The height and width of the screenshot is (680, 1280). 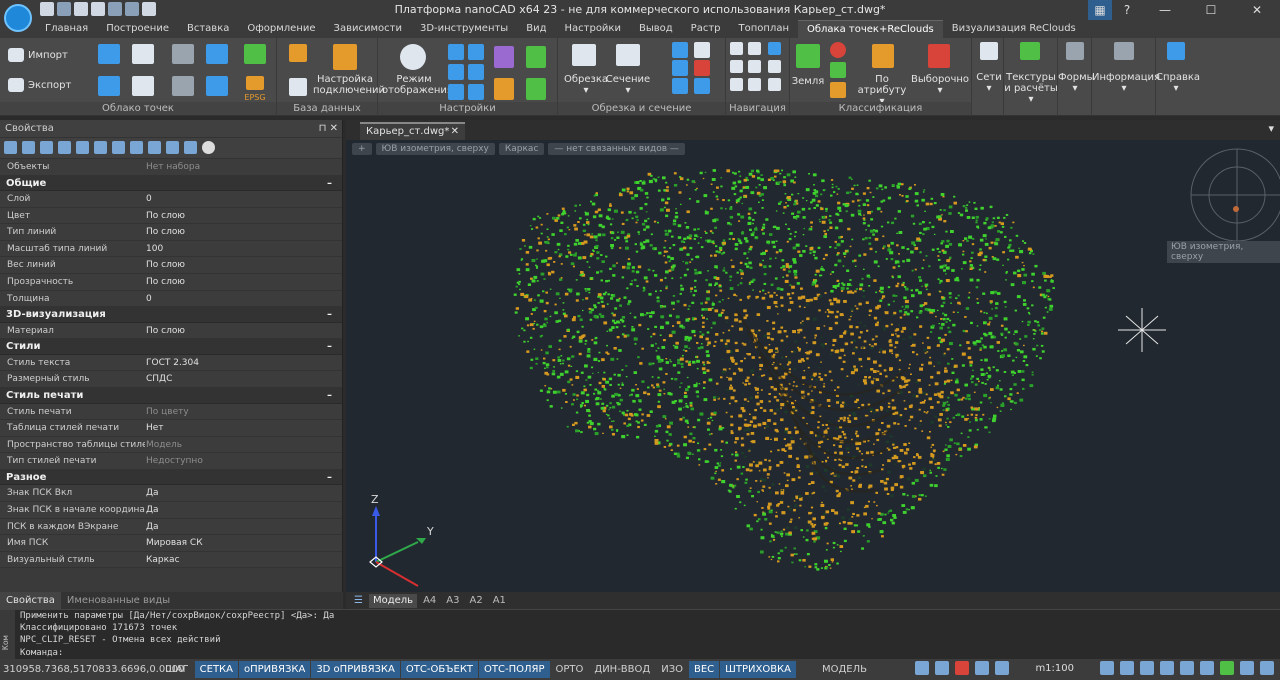 I want to click on ribbon-tab: Топоплан, so click(x=764, y=29).